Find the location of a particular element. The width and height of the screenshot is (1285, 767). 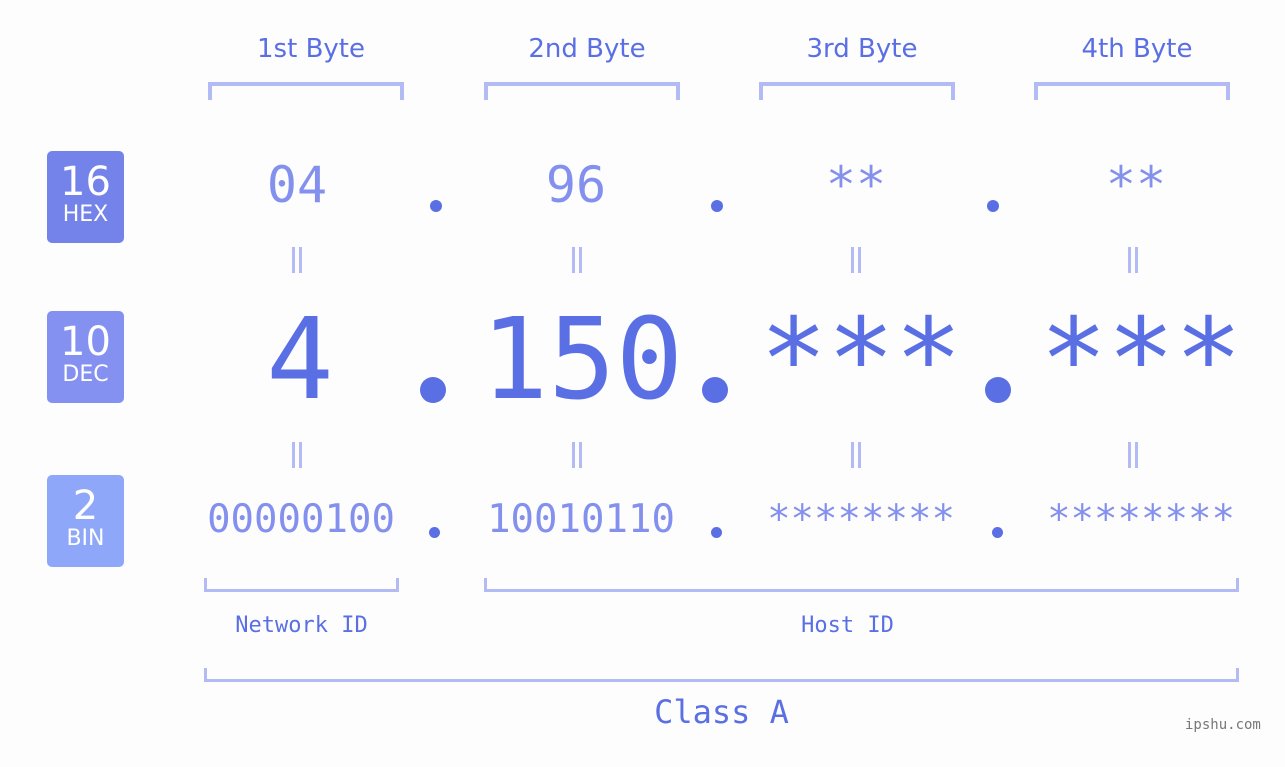

byte-header-1: 1st Byte is located at coordinates (311, 49).